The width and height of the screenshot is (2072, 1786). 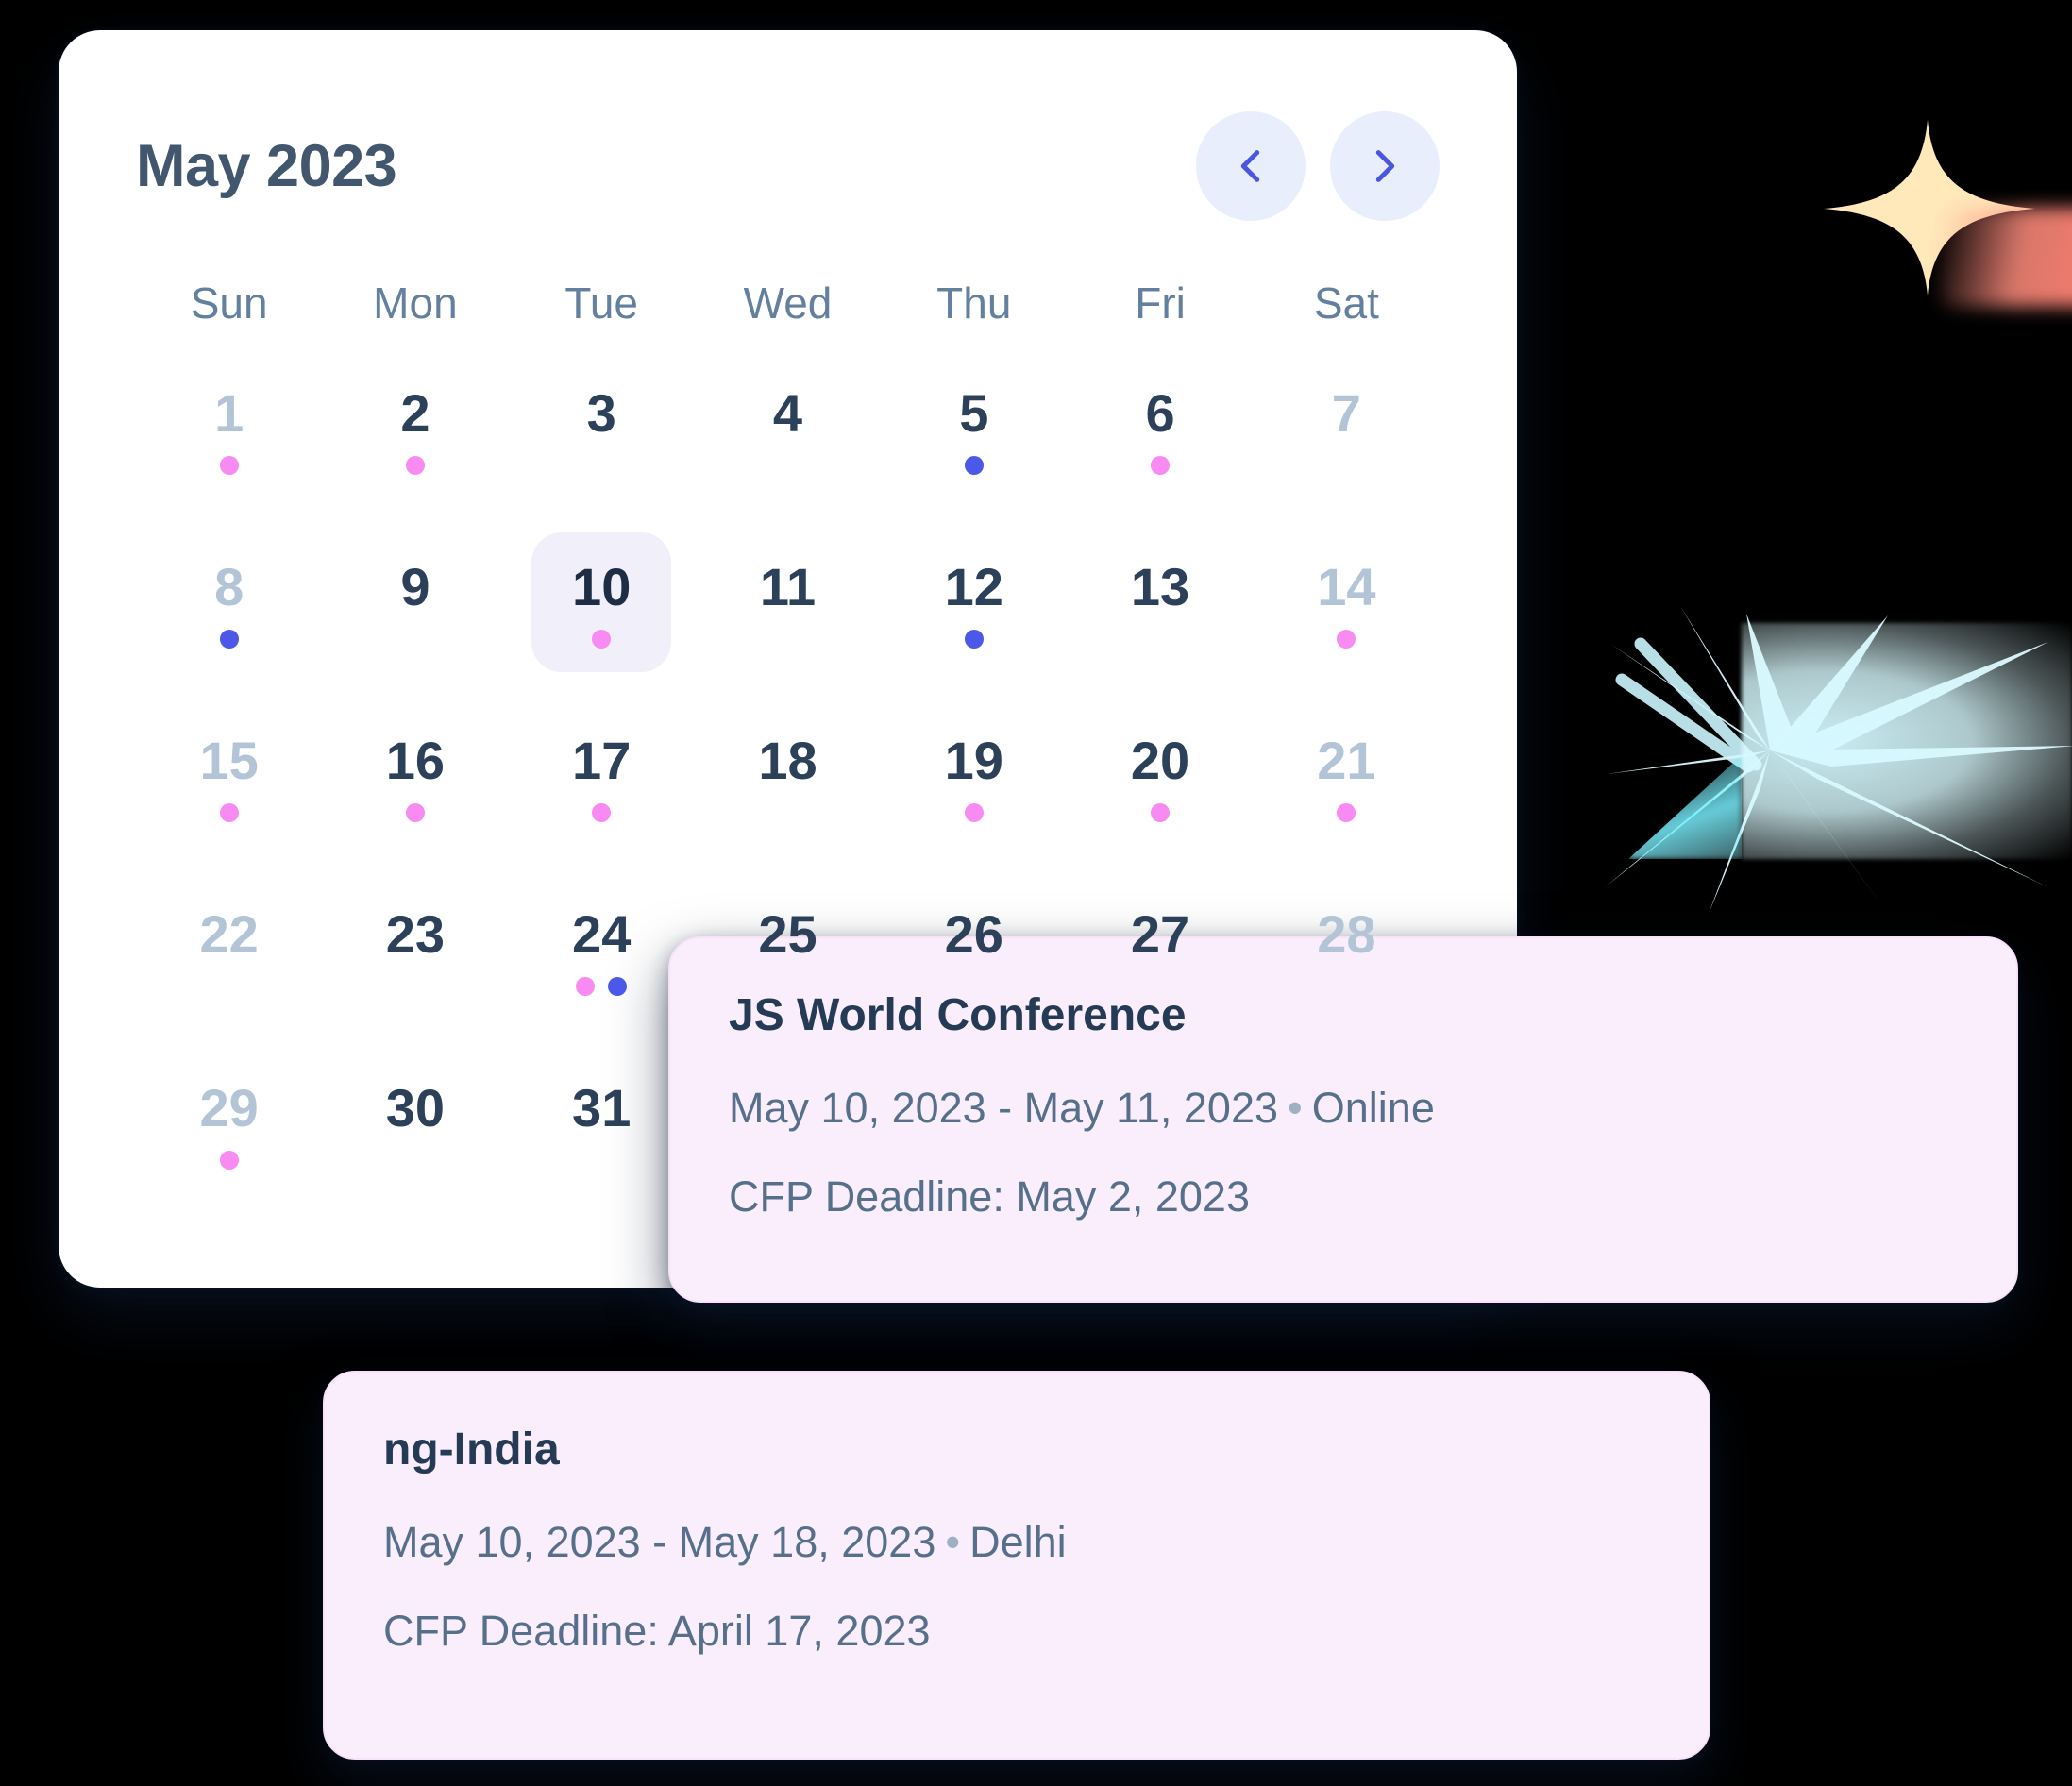 What do you see at coordinates (657, 1630) in the screenshot?
I see `event-cfp-deadline: CFP Deadline: April 17, 2023` at bounding box center [657, 1630].